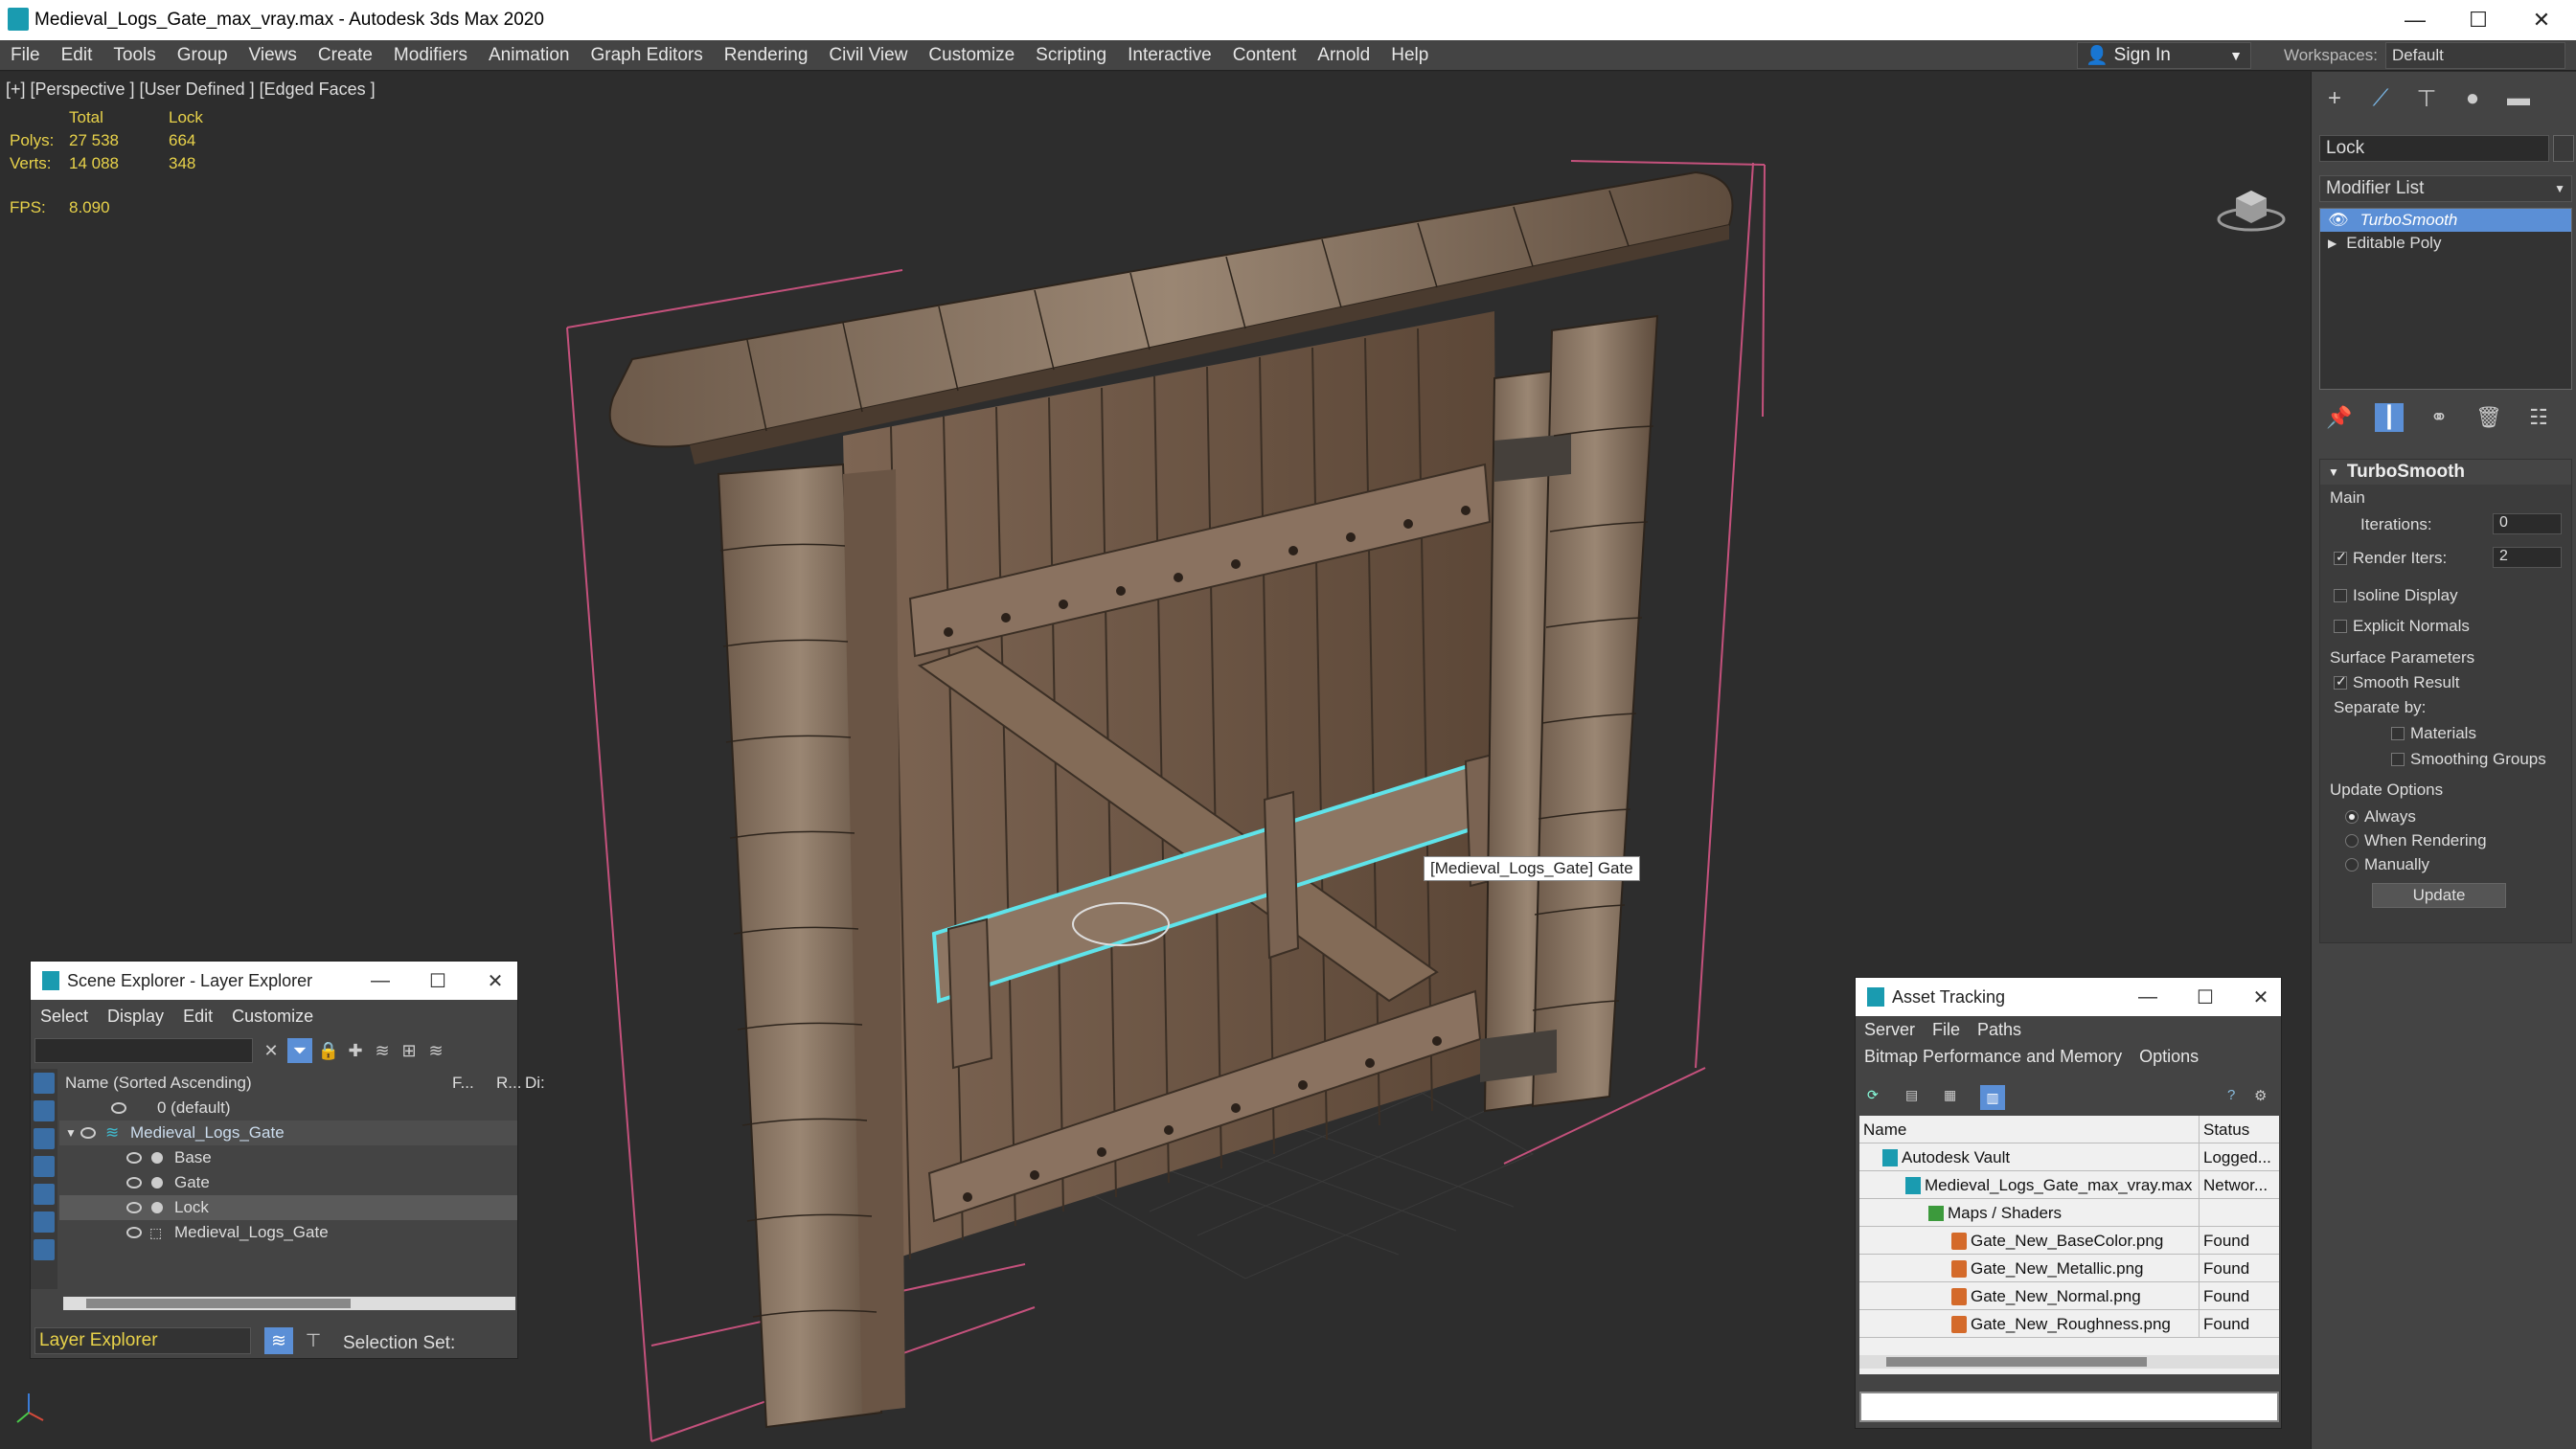 The width and height of the screenshot is (2576, 1449). Describe the element at coordinates (2445, 472) in the screenshot. I see `turbosmooth-rollout-header: ▼ TurboSmooth` at that location.